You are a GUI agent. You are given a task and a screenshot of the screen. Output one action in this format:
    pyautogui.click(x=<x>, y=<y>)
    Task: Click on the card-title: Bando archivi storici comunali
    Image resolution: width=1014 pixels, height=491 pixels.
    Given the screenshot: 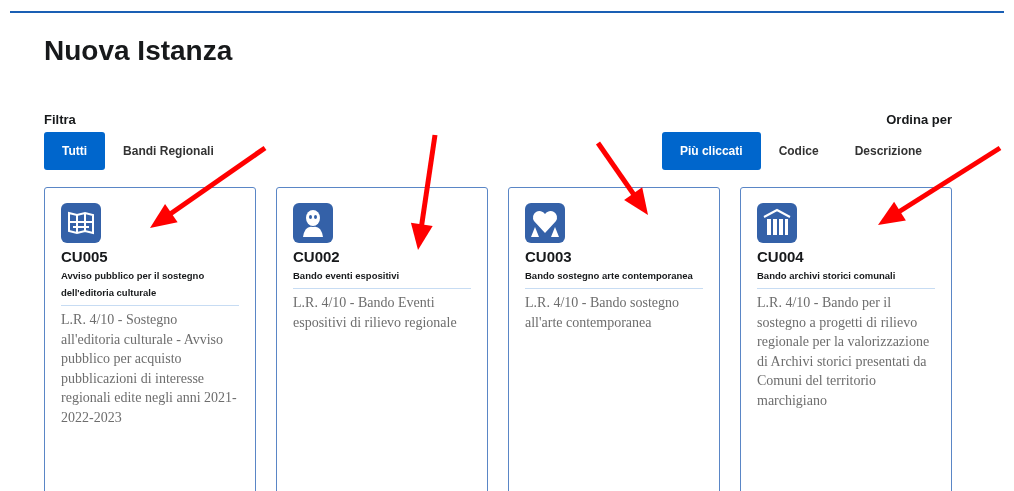 What is the action you would take?
    pyautogui.click(x=846, y=278)
    